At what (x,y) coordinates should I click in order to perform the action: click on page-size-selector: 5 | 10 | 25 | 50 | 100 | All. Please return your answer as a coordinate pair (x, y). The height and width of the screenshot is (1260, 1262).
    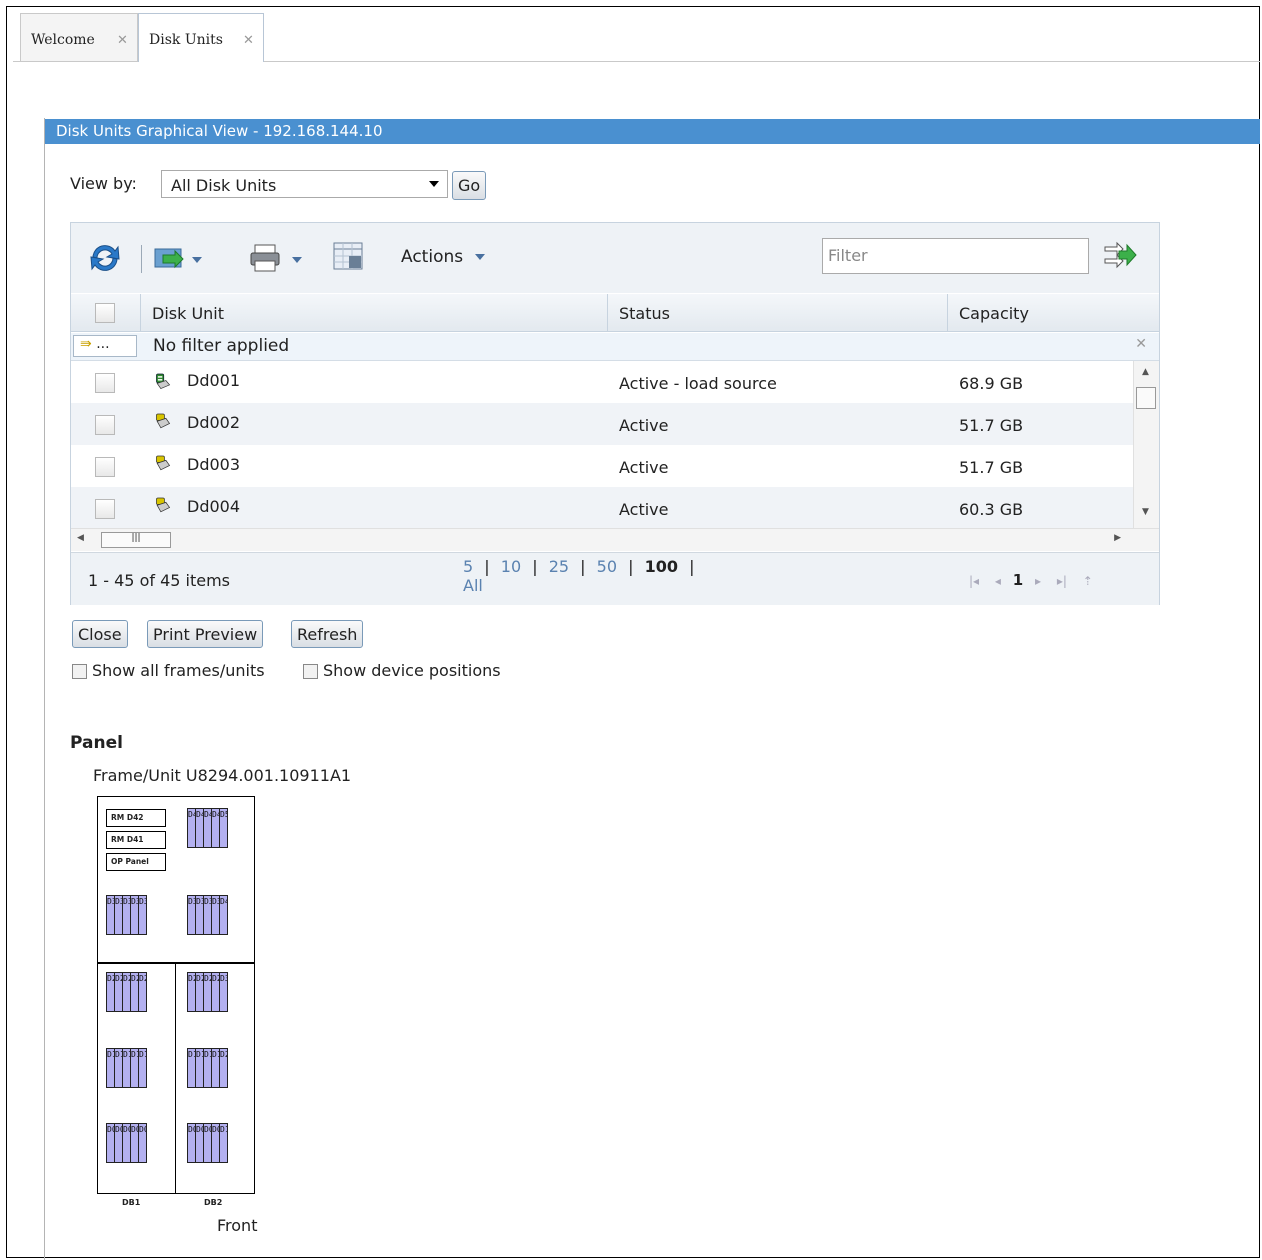
    Looking at the image, I should click on (598, 576).